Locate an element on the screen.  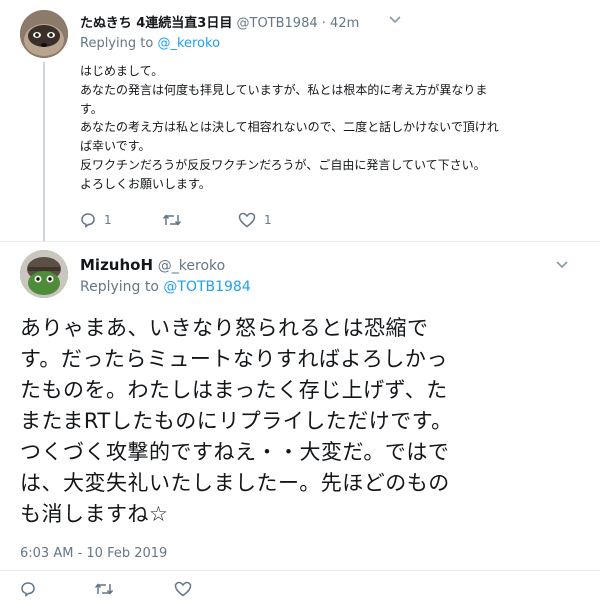
tweet-header: MizuhoH @_keroko is located at coordinates (152, 265).